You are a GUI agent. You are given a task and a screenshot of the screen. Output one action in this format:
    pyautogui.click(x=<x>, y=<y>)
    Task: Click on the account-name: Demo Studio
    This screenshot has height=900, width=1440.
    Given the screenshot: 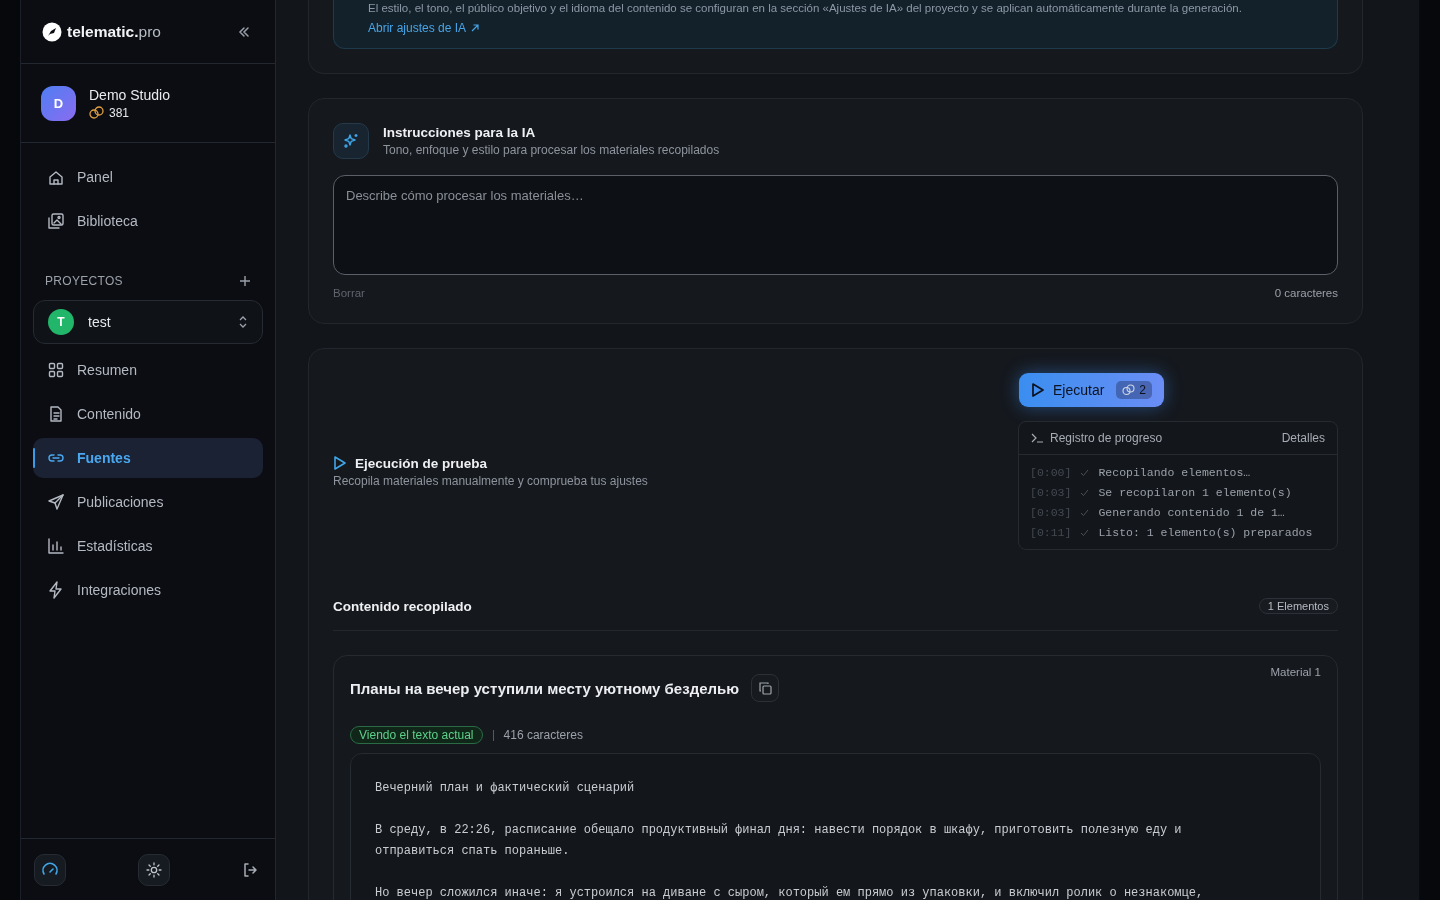 What is the action you would take?
    pyautogui.click(x=129, y=94)
    